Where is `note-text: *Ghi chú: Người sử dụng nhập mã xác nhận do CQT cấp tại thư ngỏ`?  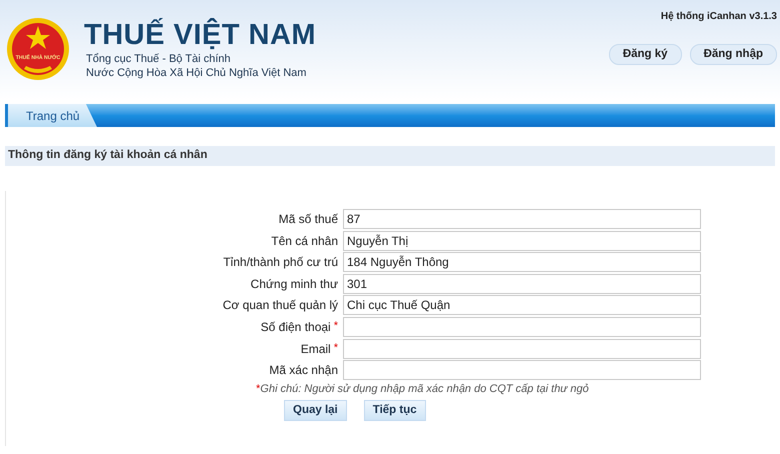 note-text: *Ghi chú: Người sử dụng nhập mã xác nhận do CQT cấp tại thư ngỏ is located at coordinates (422, 390).